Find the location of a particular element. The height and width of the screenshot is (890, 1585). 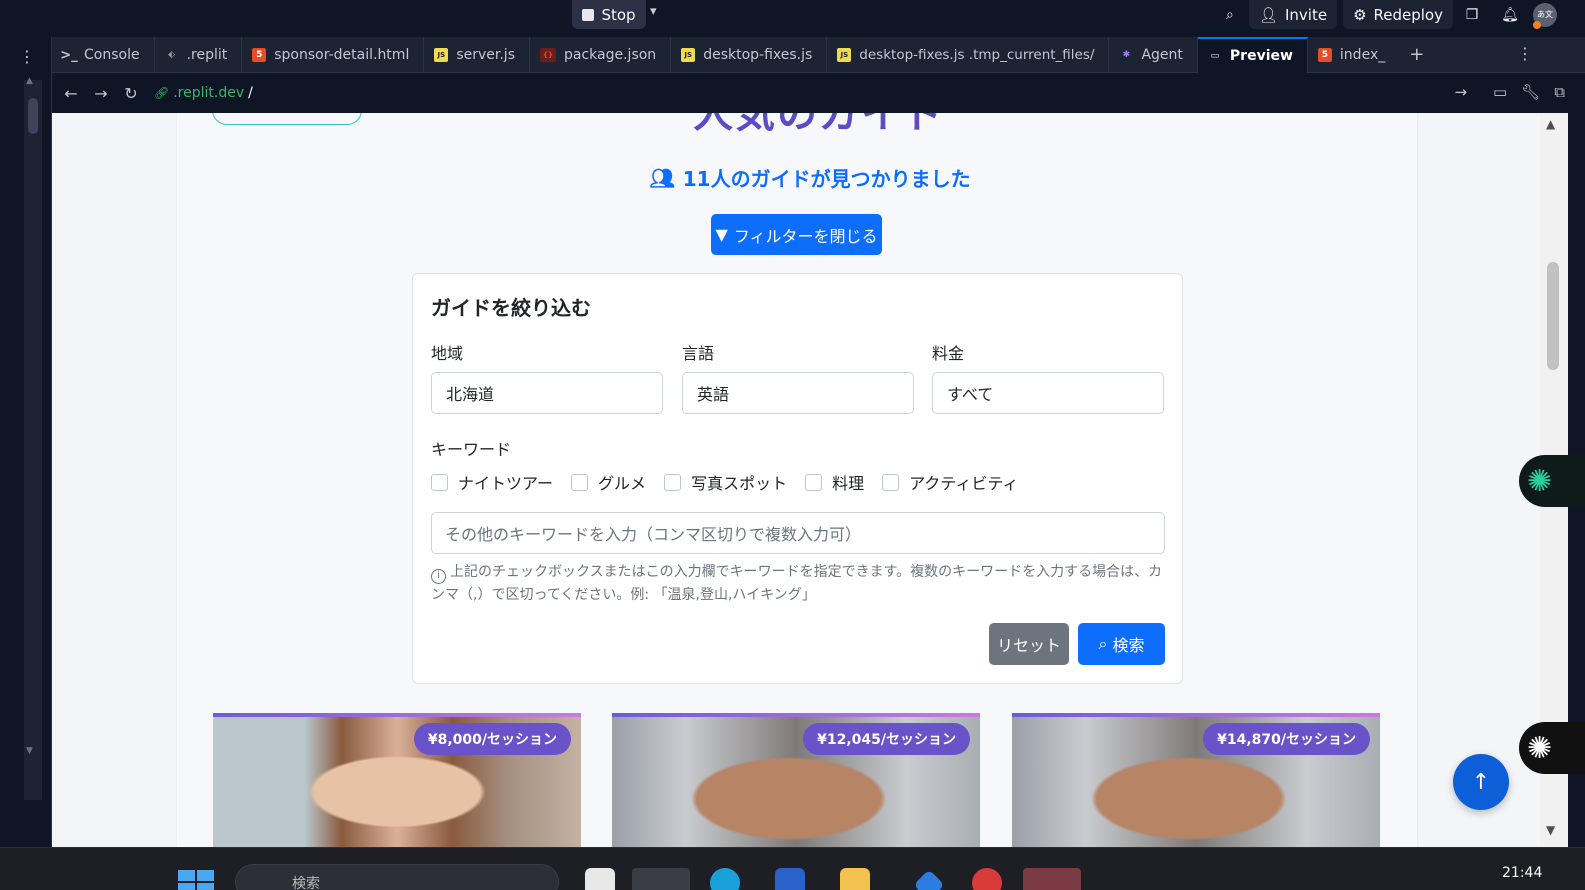

tab-desktop-fixes-tmp: JS desktop-fixes.js .tmp_current_files/ is located at coordinates (968, 55).